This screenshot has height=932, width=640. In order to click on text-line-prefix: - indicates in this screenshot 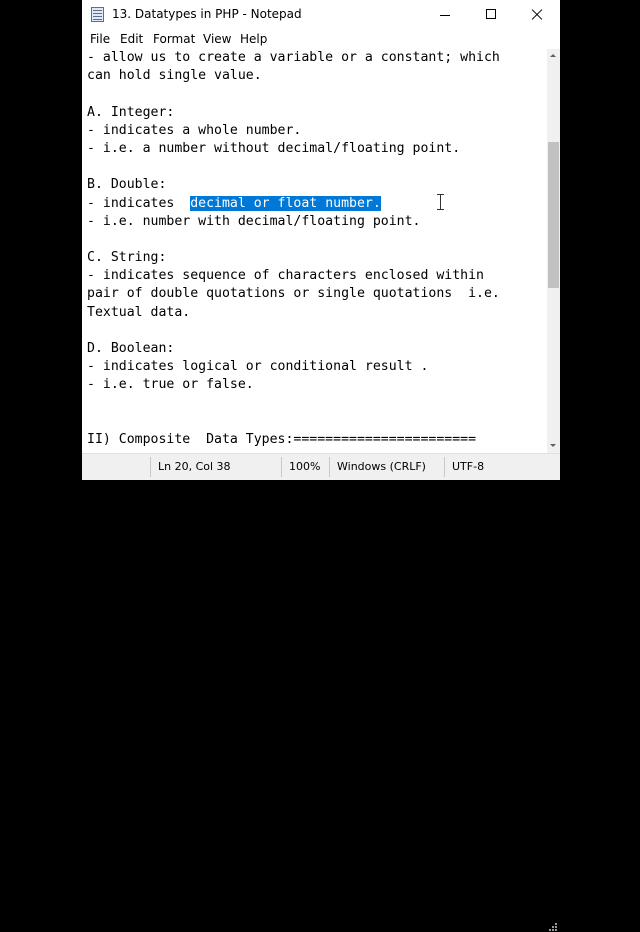, I will do `click(139, 203)`.